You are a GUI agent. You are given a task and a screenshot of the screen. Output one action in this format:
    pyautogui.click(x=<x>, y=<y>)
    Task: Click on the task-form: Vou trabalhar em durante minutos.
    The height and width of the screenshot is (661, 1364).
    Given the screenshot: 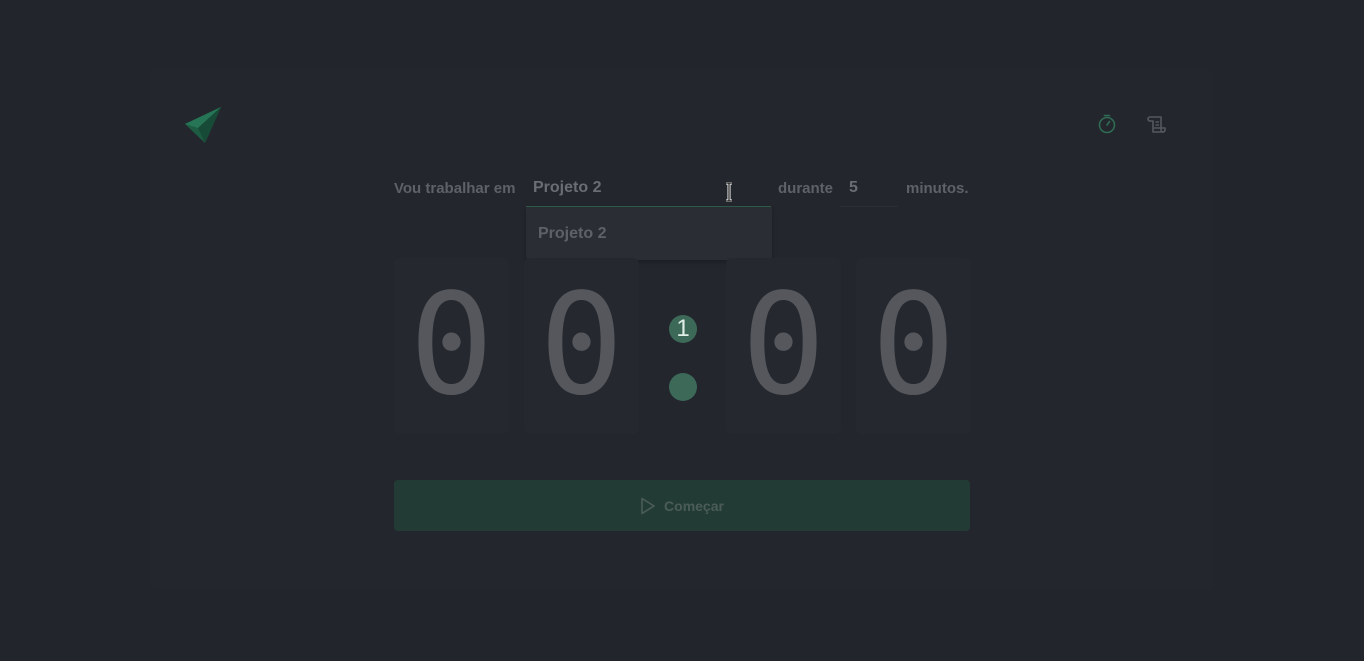 What is the action you would take?
    pyautogui.click(x=682, y=189)
    